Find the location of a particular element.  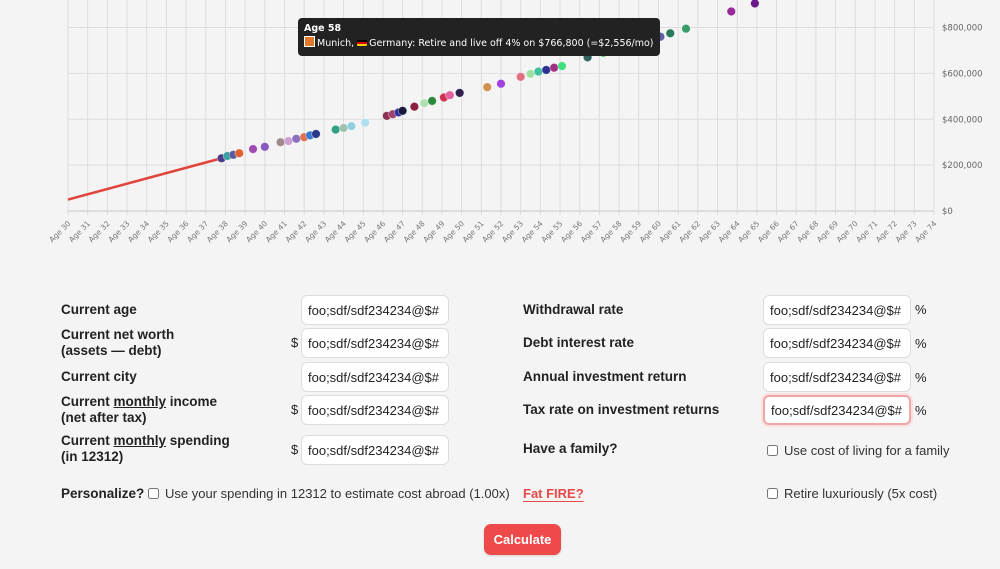

city-label: Current city is located at coordinates (99, 376).